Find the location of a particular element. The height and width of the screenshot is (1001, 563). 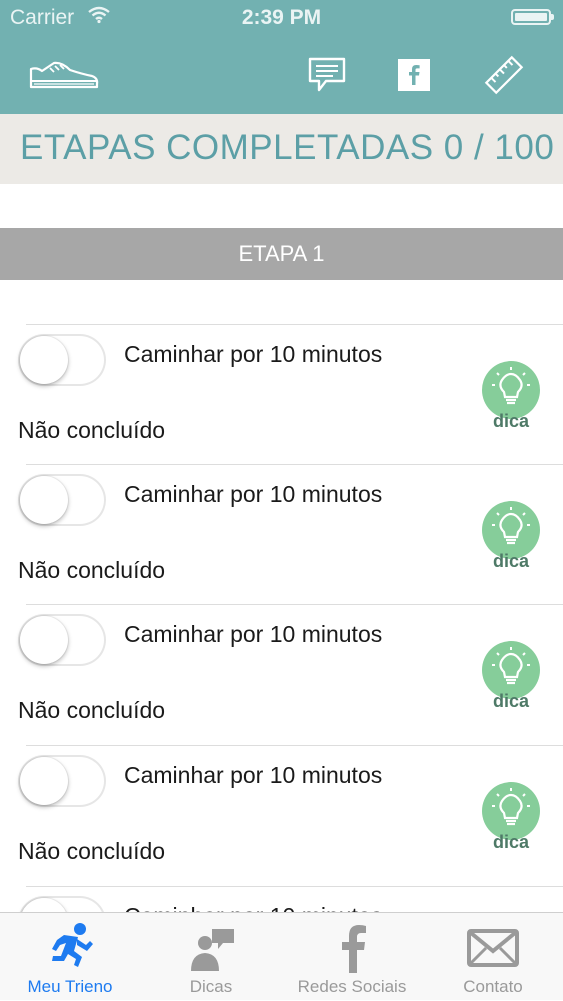

nav-bar is located at coordinates (281, 75).